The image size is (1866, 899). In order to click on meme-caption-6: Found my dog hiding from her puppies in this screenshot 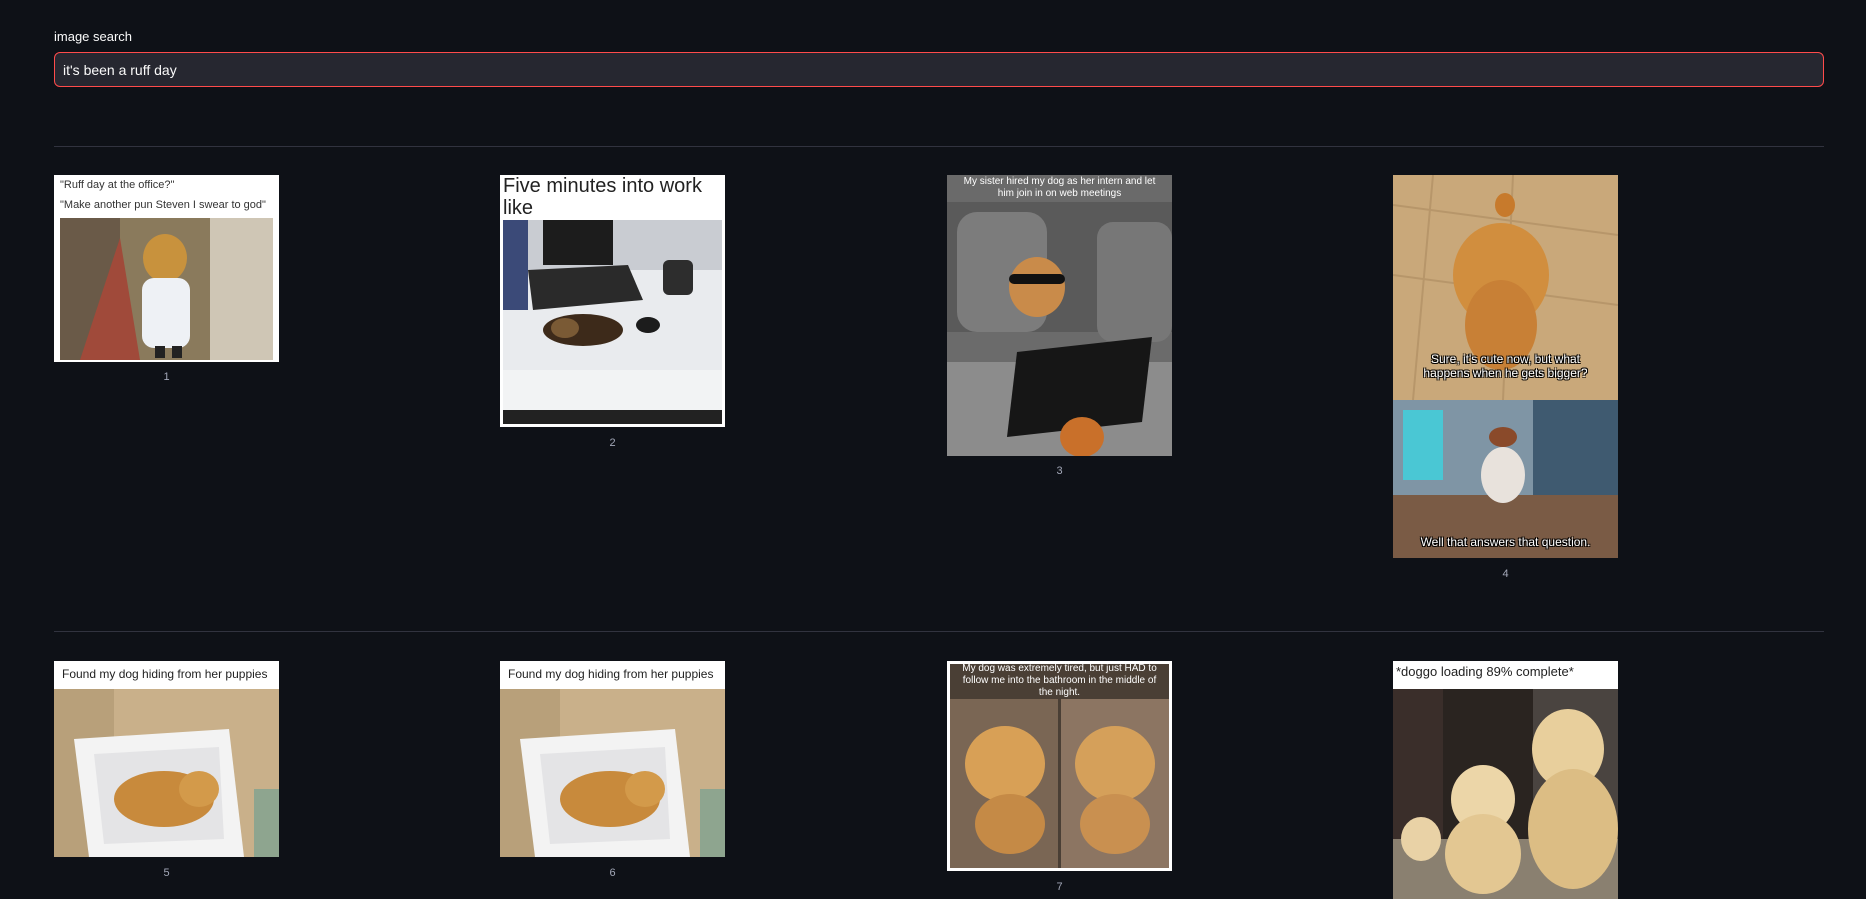, I will do `click(611, 674)`.